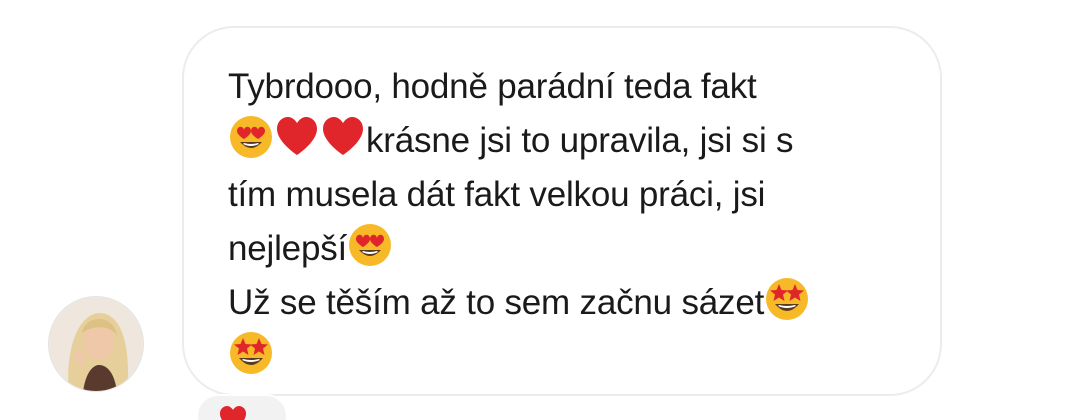 This screenshot has width=1080, height=420. I want to click on message-line-5: Už se těším až to sem začnu sázet, so click(568, 303).